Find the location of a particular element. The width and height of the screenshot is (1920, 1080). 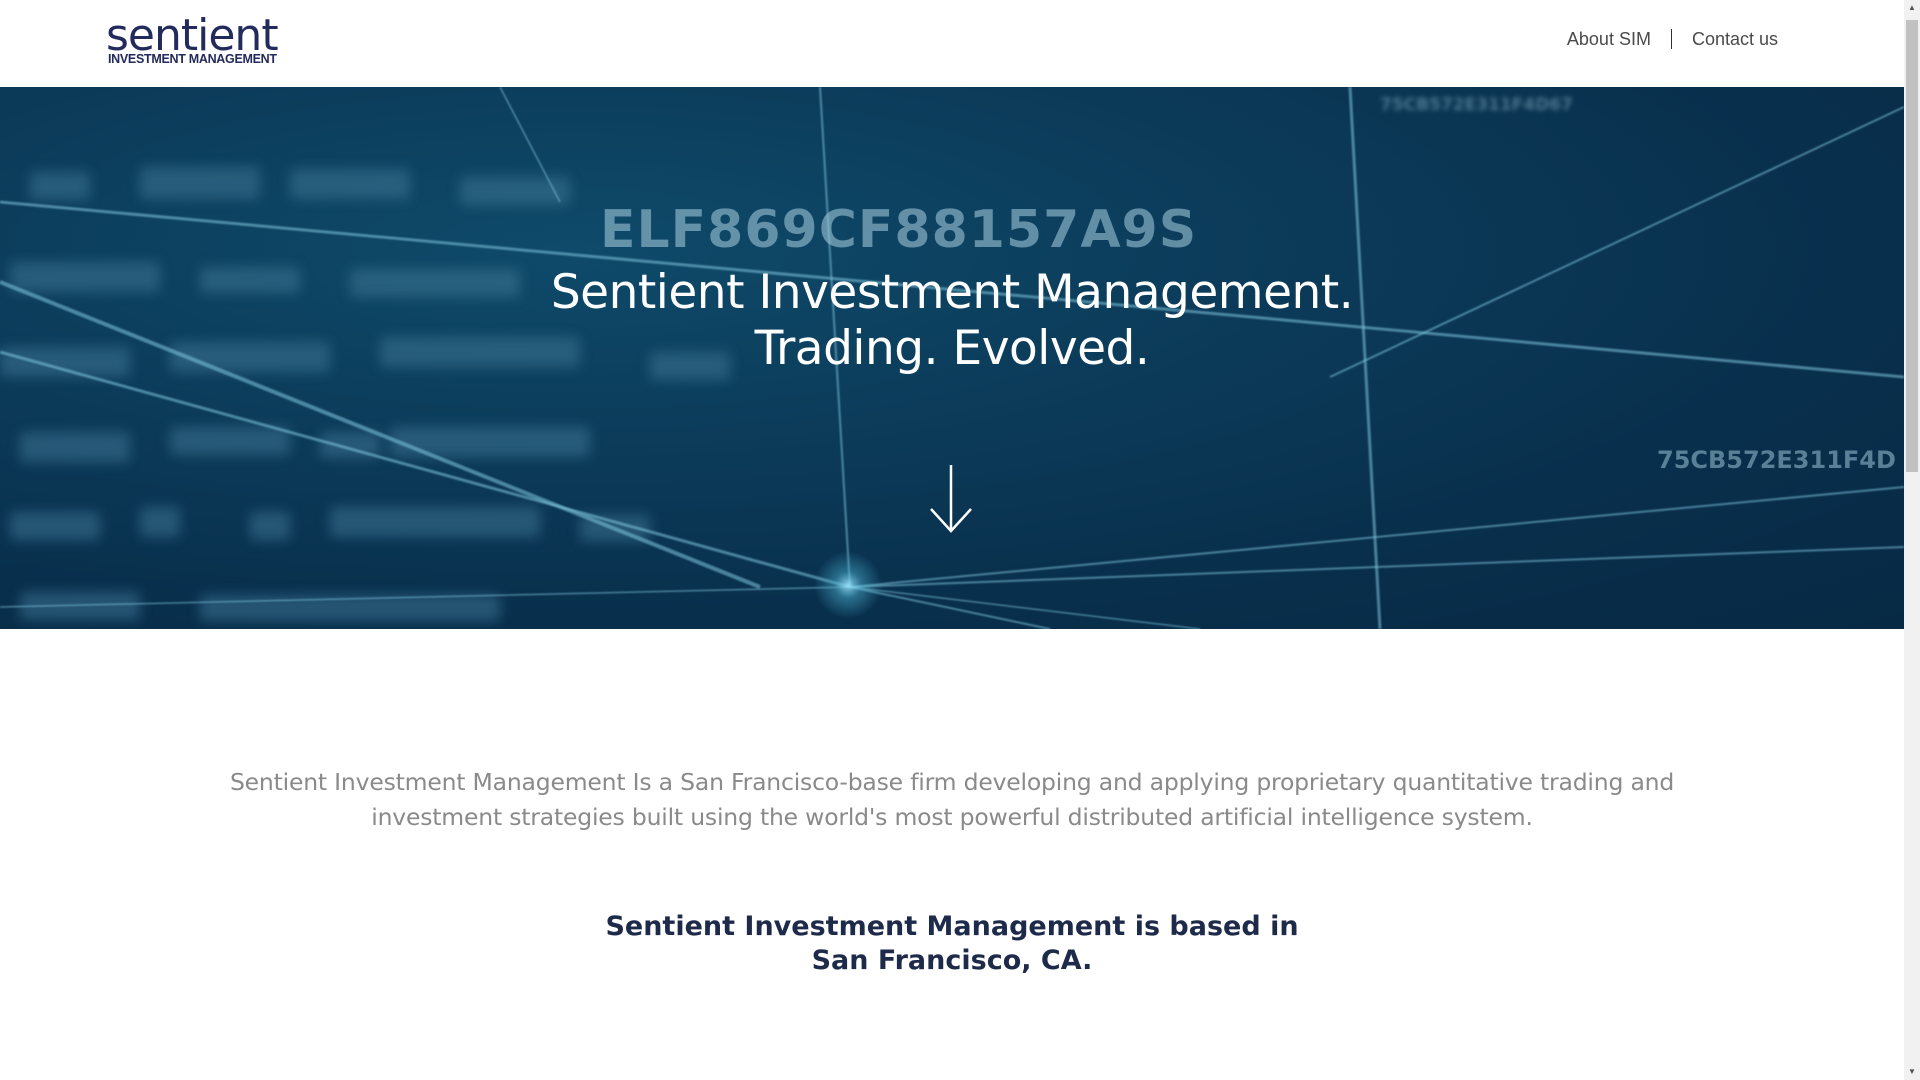

hero-title-line-2: Trading. Evolved. is located at coordinates (952, 348).